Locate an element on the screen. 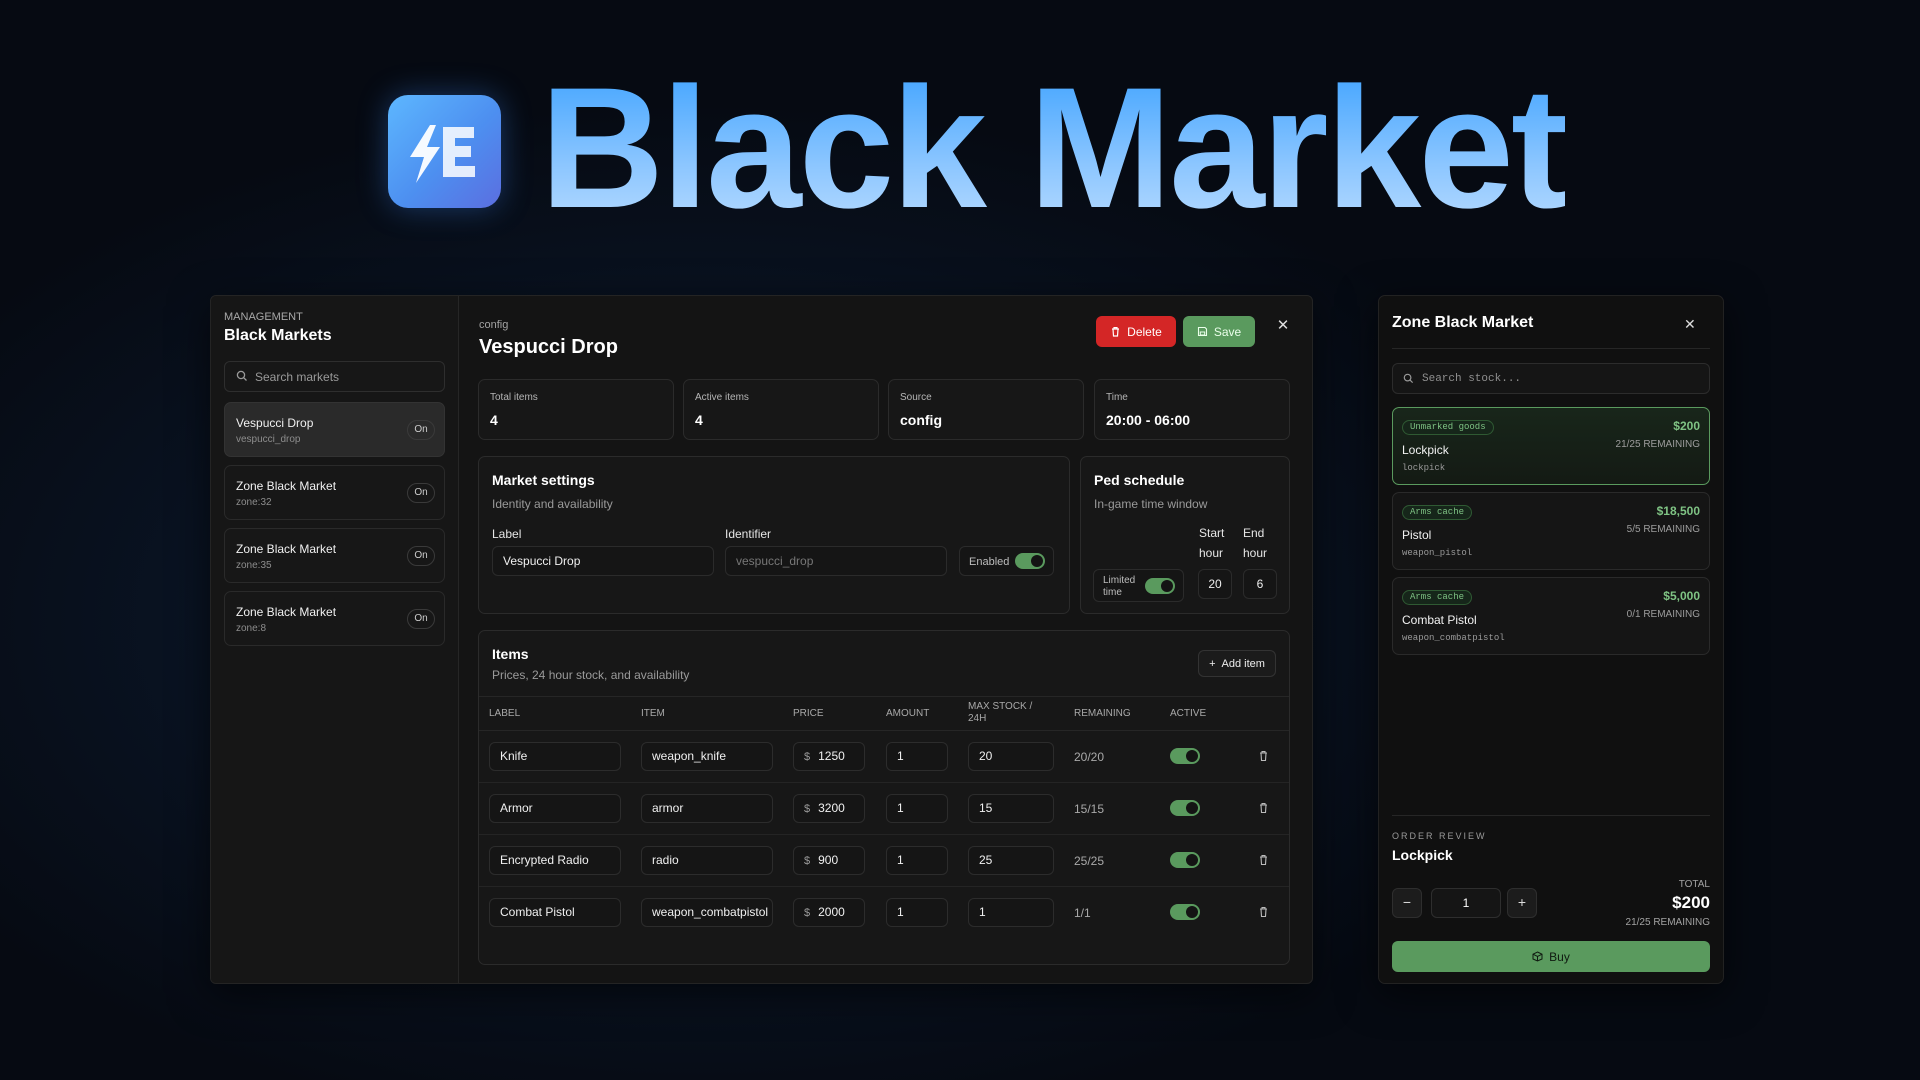 The height and width of the screenshot is (1080, 1920). start-hour-label-line1: Start is located at coordinates (1212, 533).